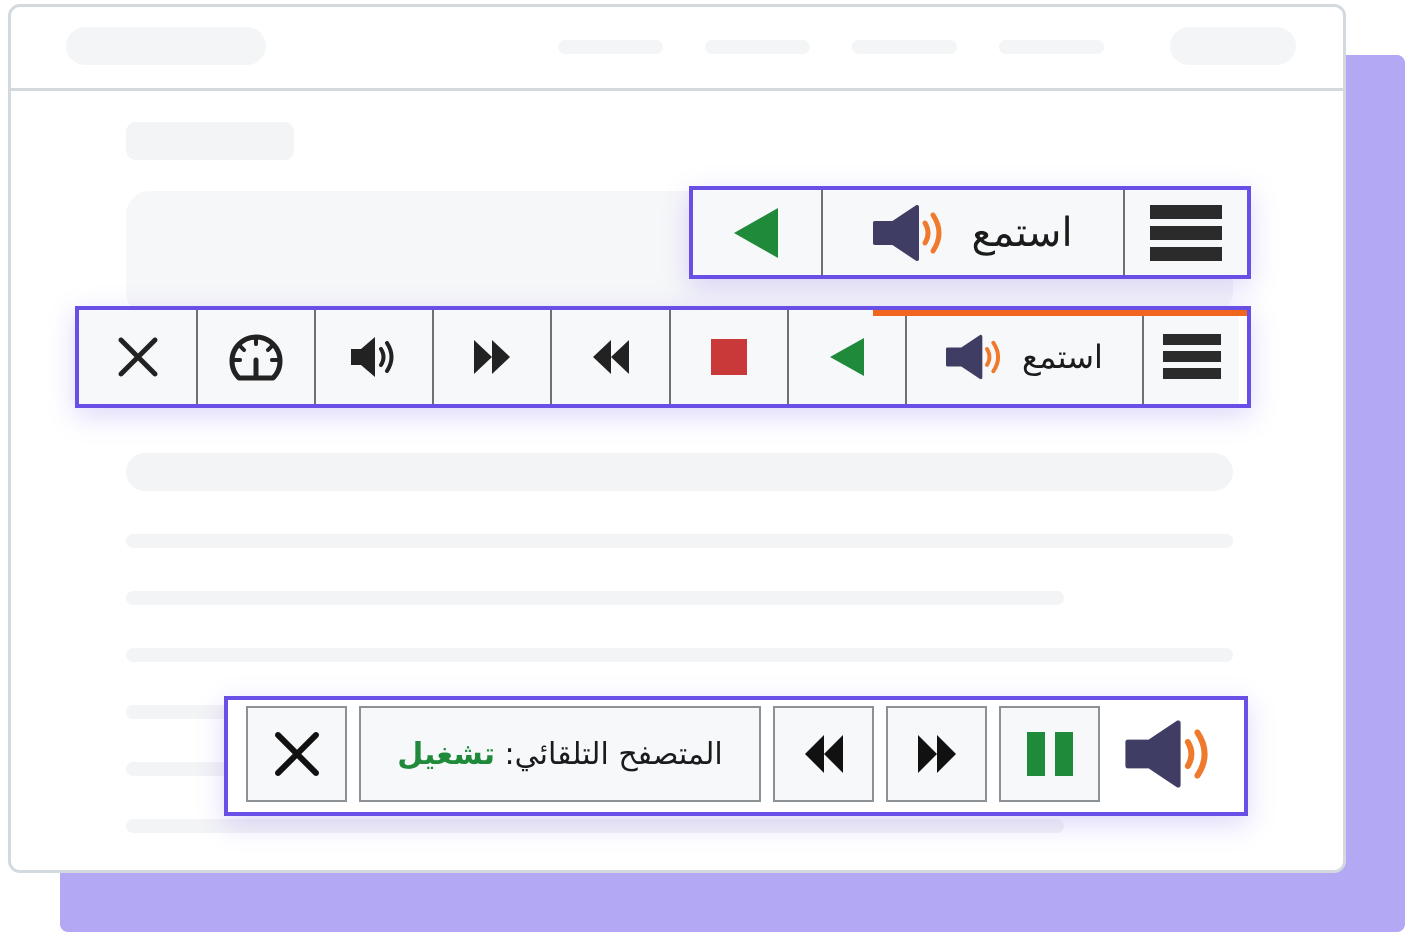 The image size is (1405, 932). I want to click on autoscroll-value: تشغيل, so click(446, 754).